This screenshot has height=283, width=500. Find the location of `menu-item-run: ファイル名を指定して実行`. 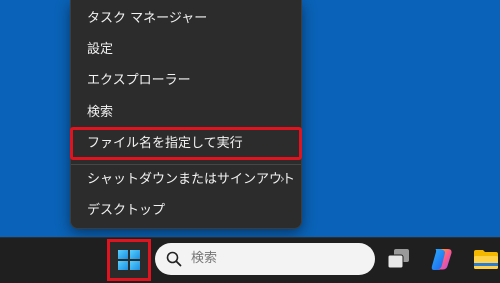

menu-item-run: ファイル名を指定して実行 is located at coordinates (186, 144).